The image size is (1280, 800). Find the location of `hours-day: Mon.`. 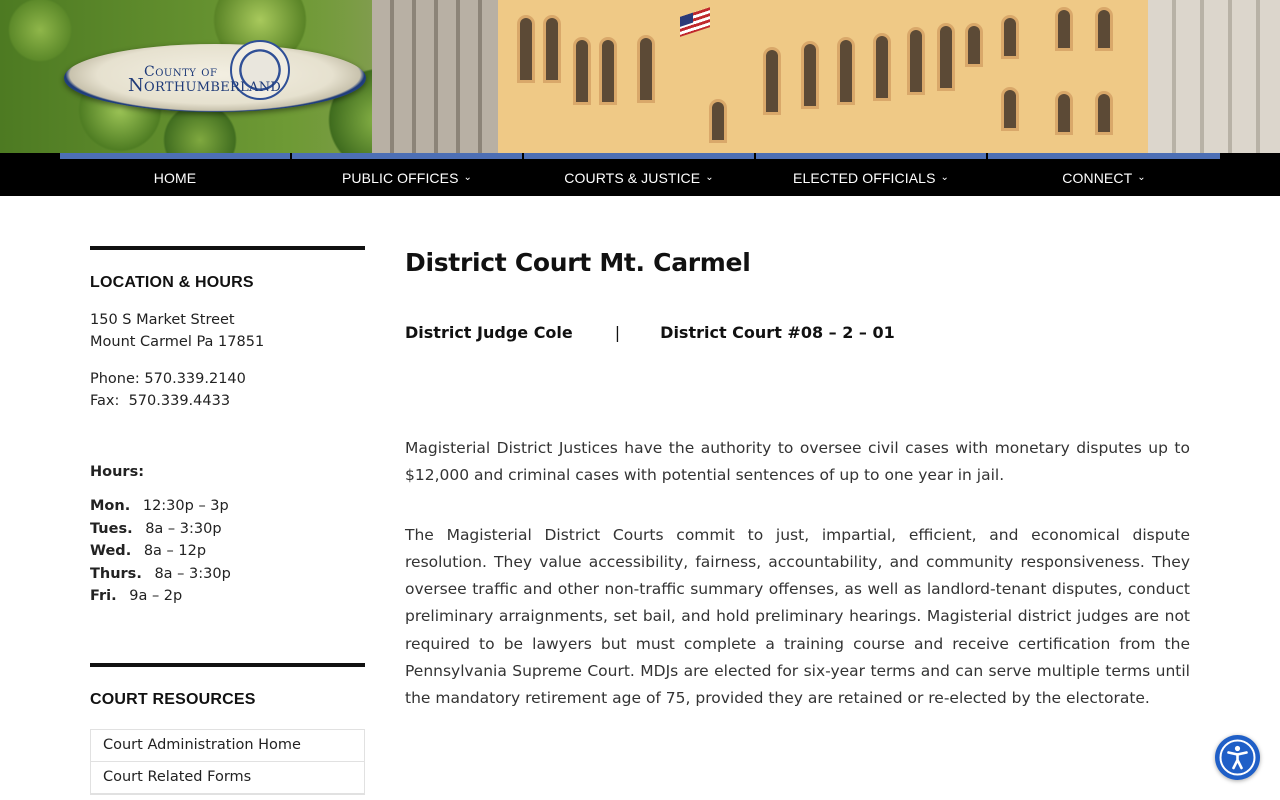

hours-day: Mon. is located at coordinates (110, 506).